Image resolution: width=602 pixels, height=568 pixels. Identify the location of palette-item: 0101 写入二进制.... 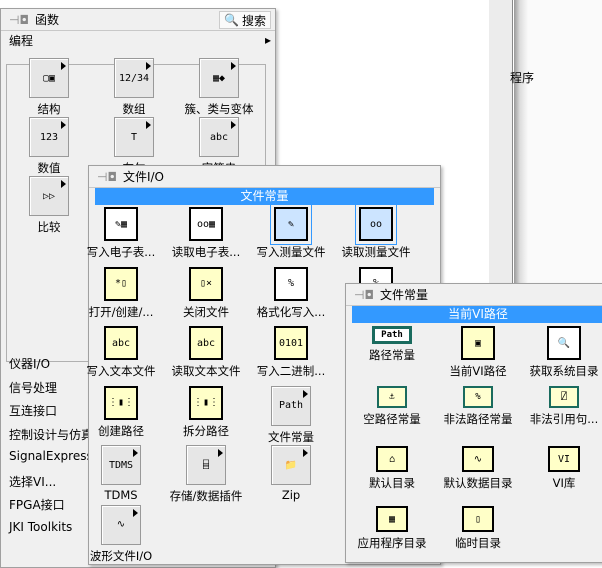
(291, 352).